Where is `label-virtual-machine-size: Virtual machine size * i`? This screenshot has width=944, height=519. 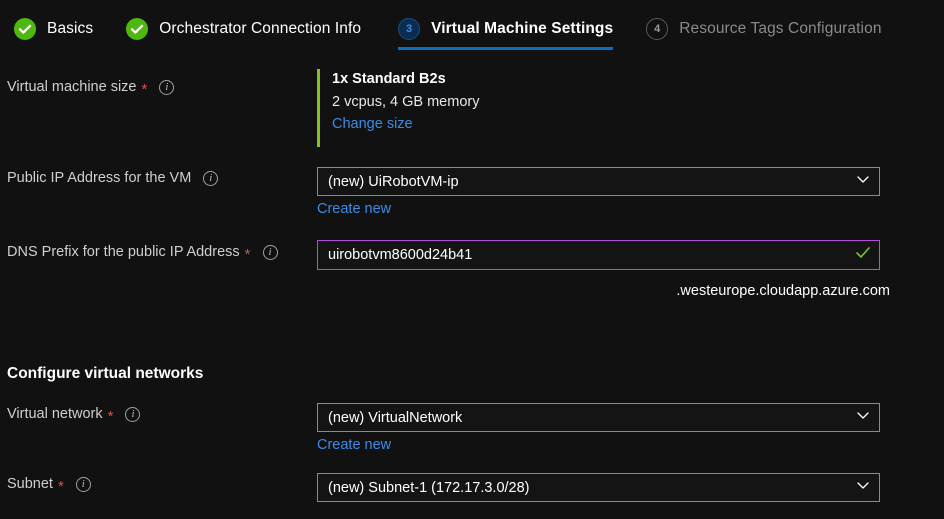 label-virtual-machine-size: Virtual machine size * i is located at coordinates (91, 88).